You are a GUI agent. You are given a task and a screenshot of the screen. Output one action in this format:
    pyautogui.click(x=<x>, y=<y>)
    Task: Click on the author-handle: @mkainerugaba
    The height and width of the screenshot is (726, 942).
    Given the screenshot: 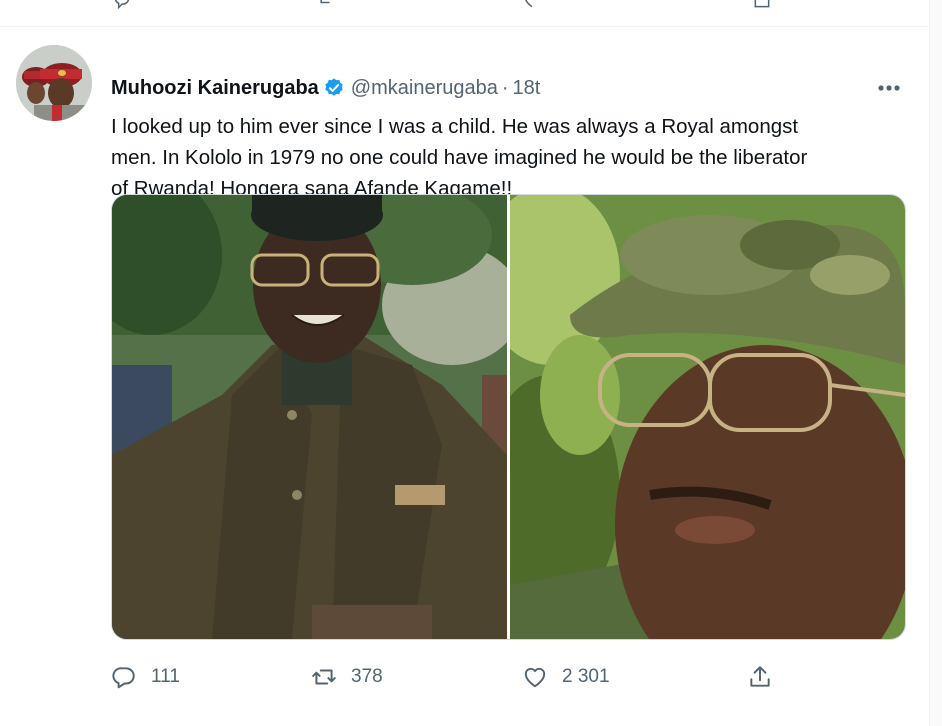 What is the action you would take?
    pyautogui.click(x=424, y=88)
    